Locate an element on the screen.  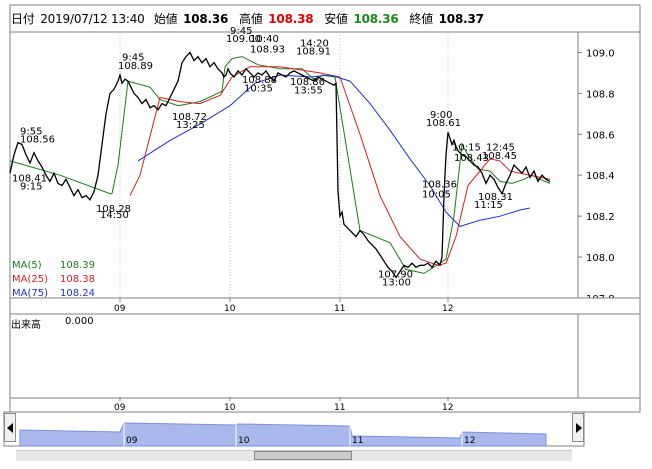
legend-ma25-label: MA(25) is located at coordinates (30, 279).